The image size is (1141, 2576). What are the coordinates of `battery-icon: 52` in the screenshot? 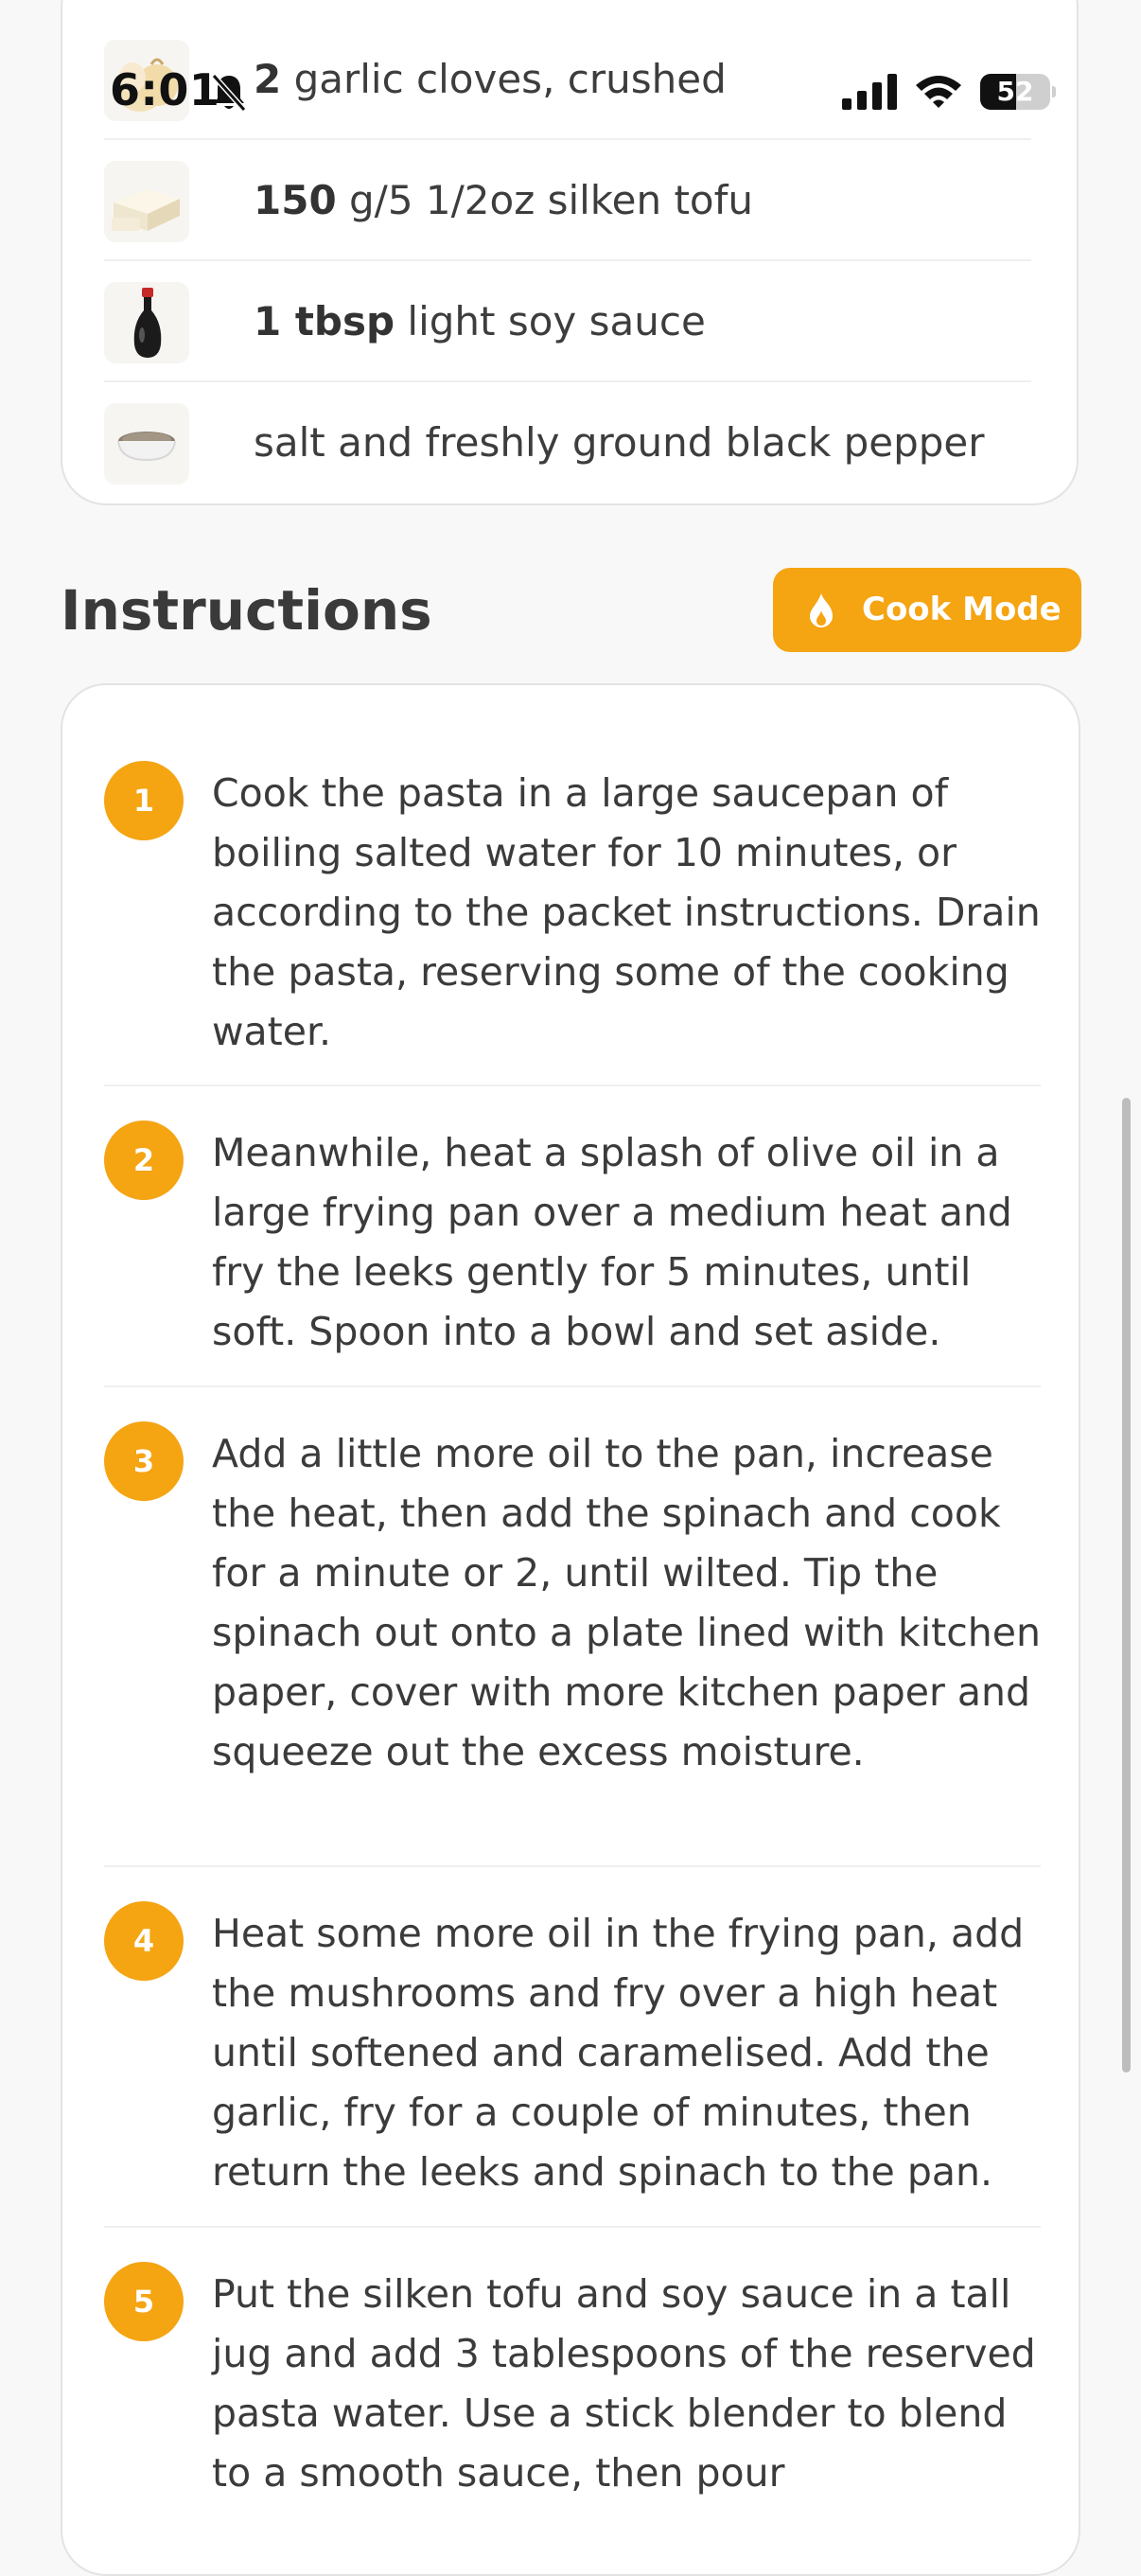 It's located at (1018, 92).